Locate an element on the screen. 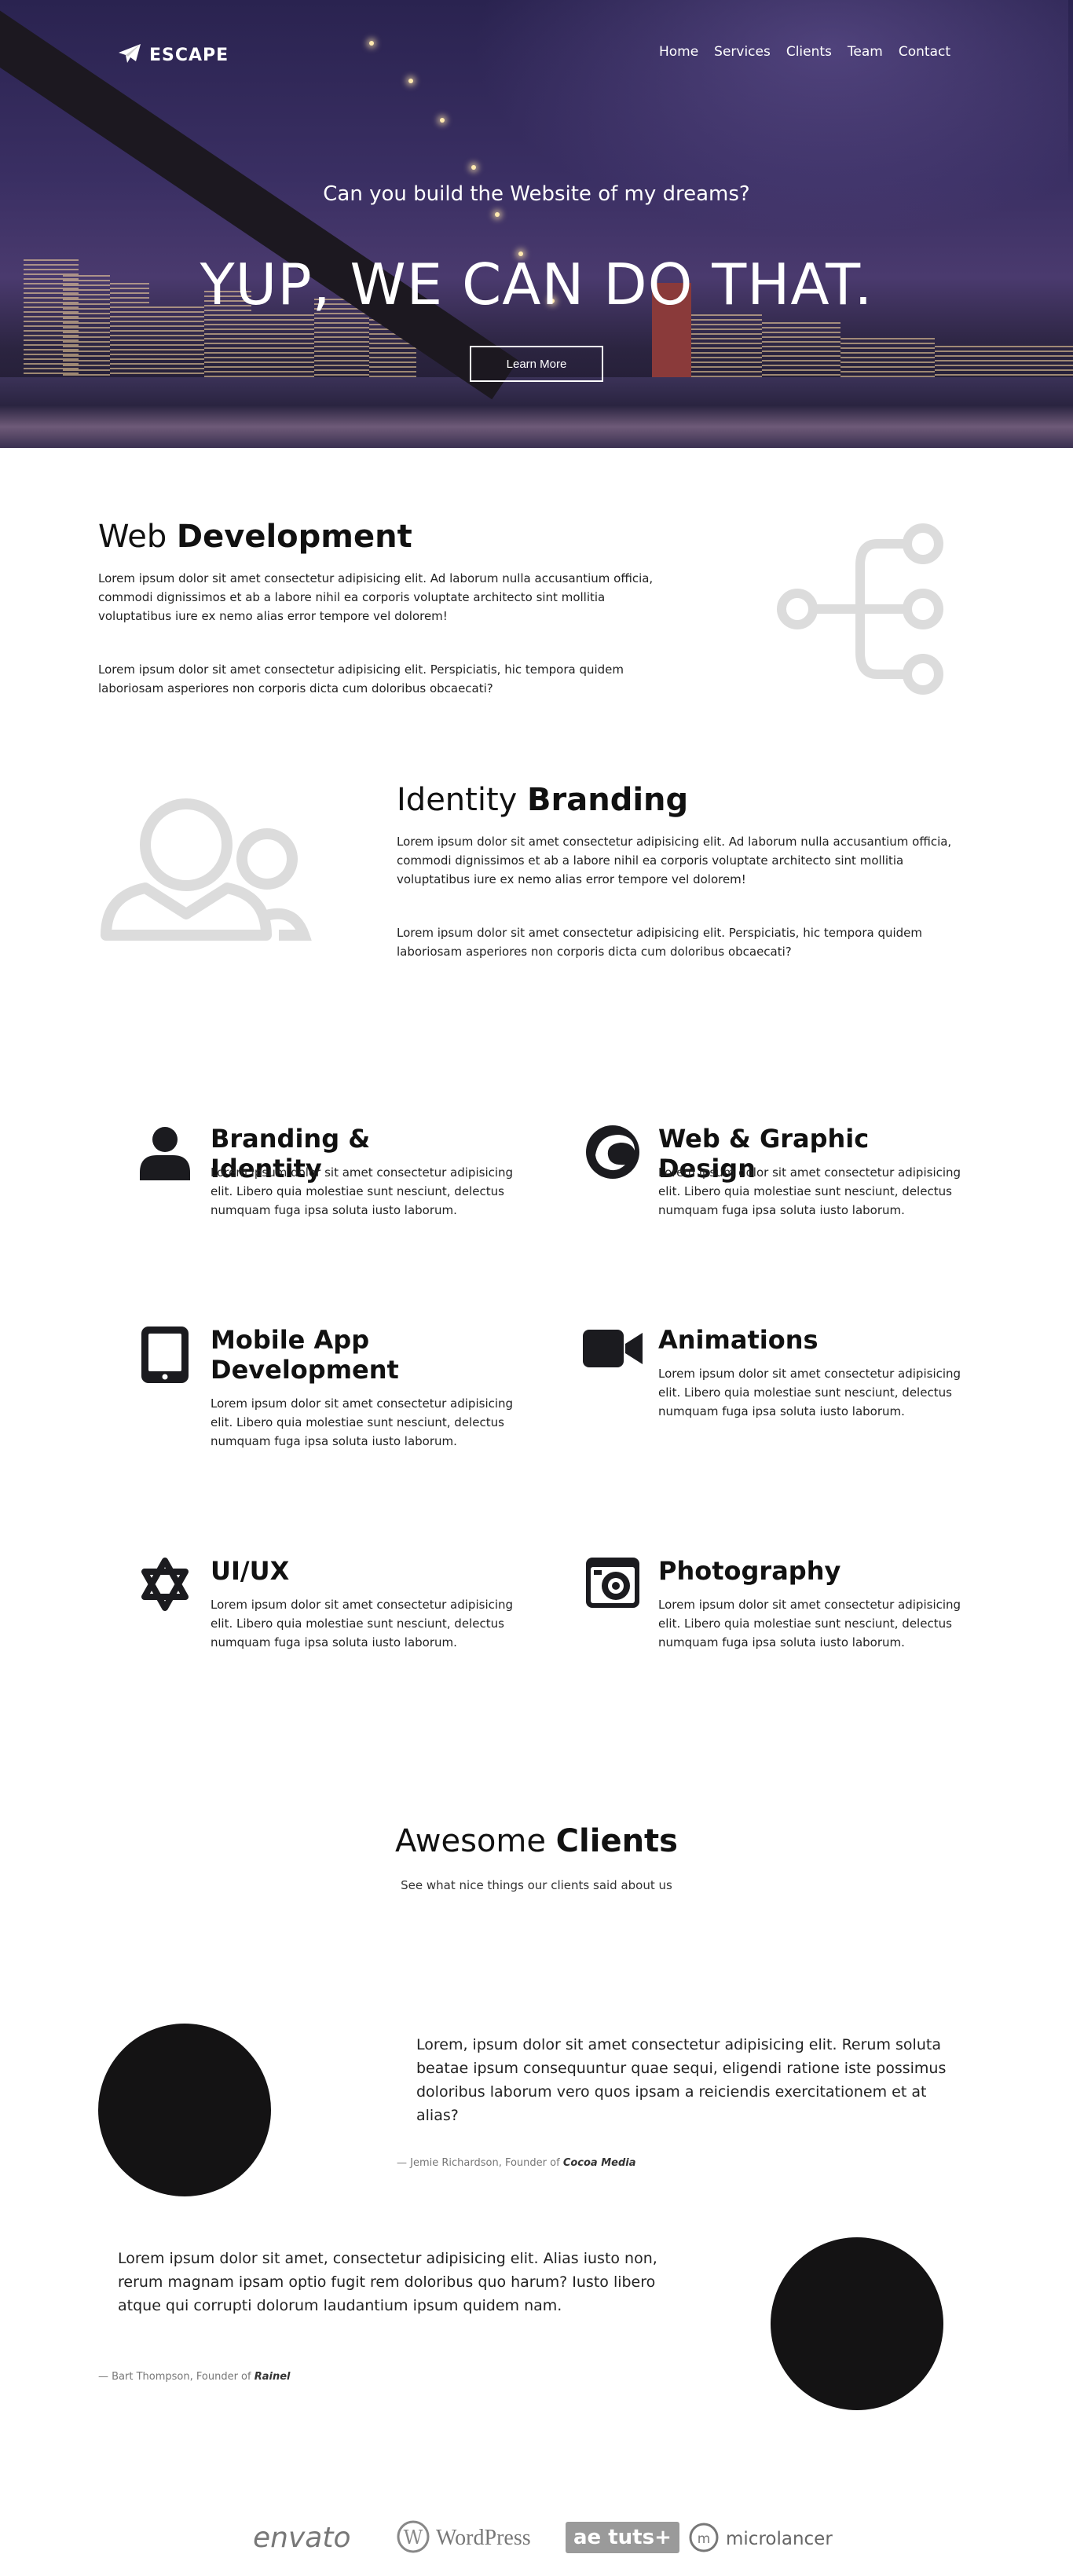 This screenshot has height=2576, width=1073. testimonial-author: — Bart Thompson, Founder of Rainel is located at coordinates (194, 2377).